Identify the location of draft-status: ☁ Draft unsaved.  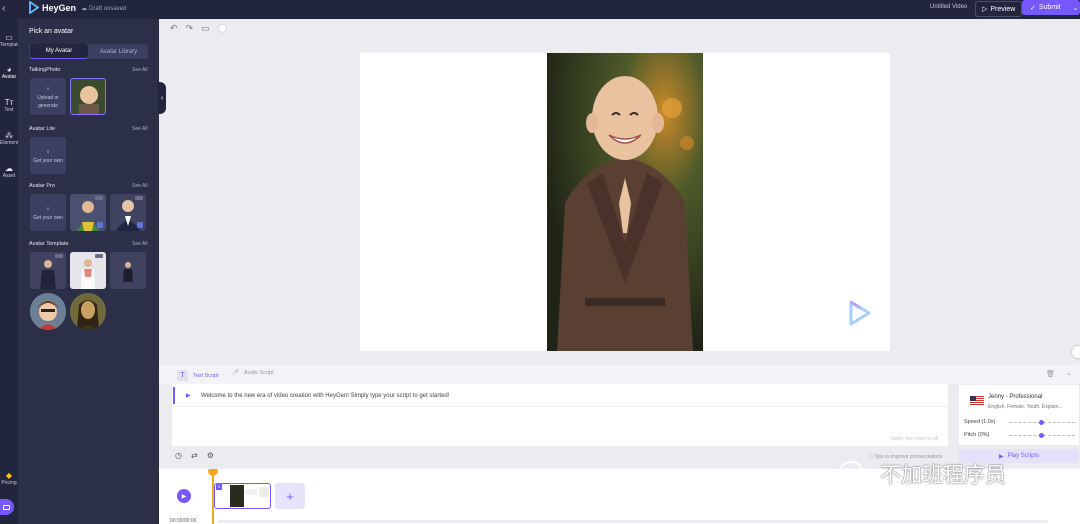
(103, 9).